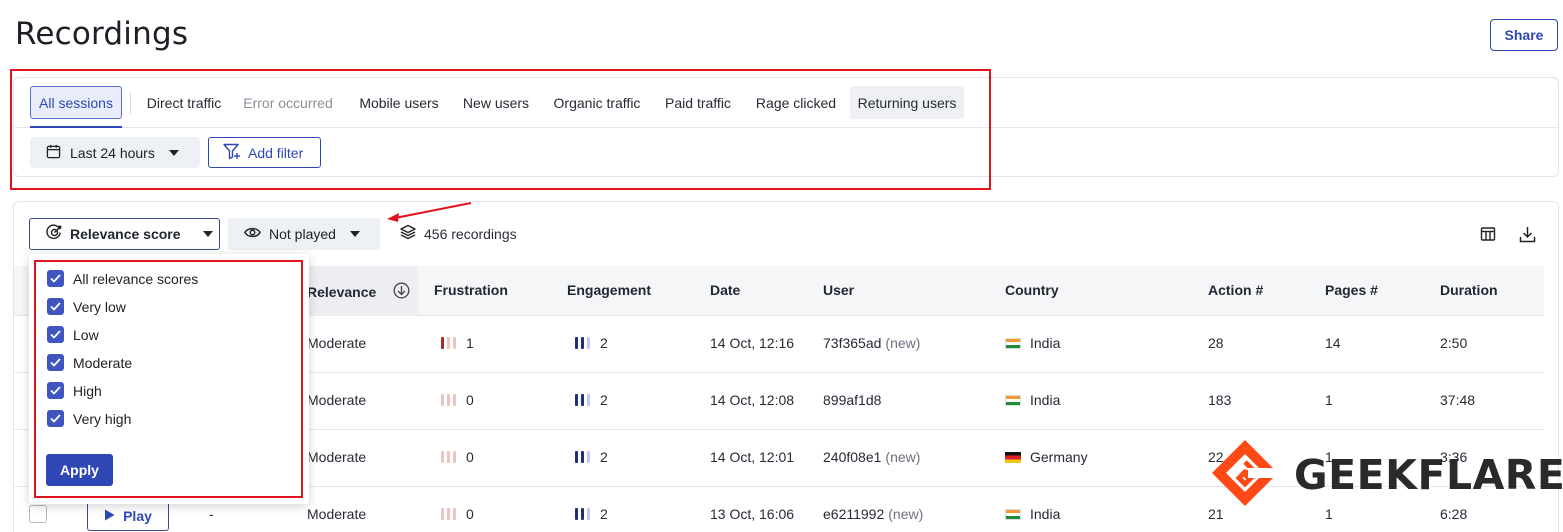 Image resolution: width=1563 pixels, height=532 pixels. I want to click on tab-organic-traffic: Organic traffic, so click(597, 102).